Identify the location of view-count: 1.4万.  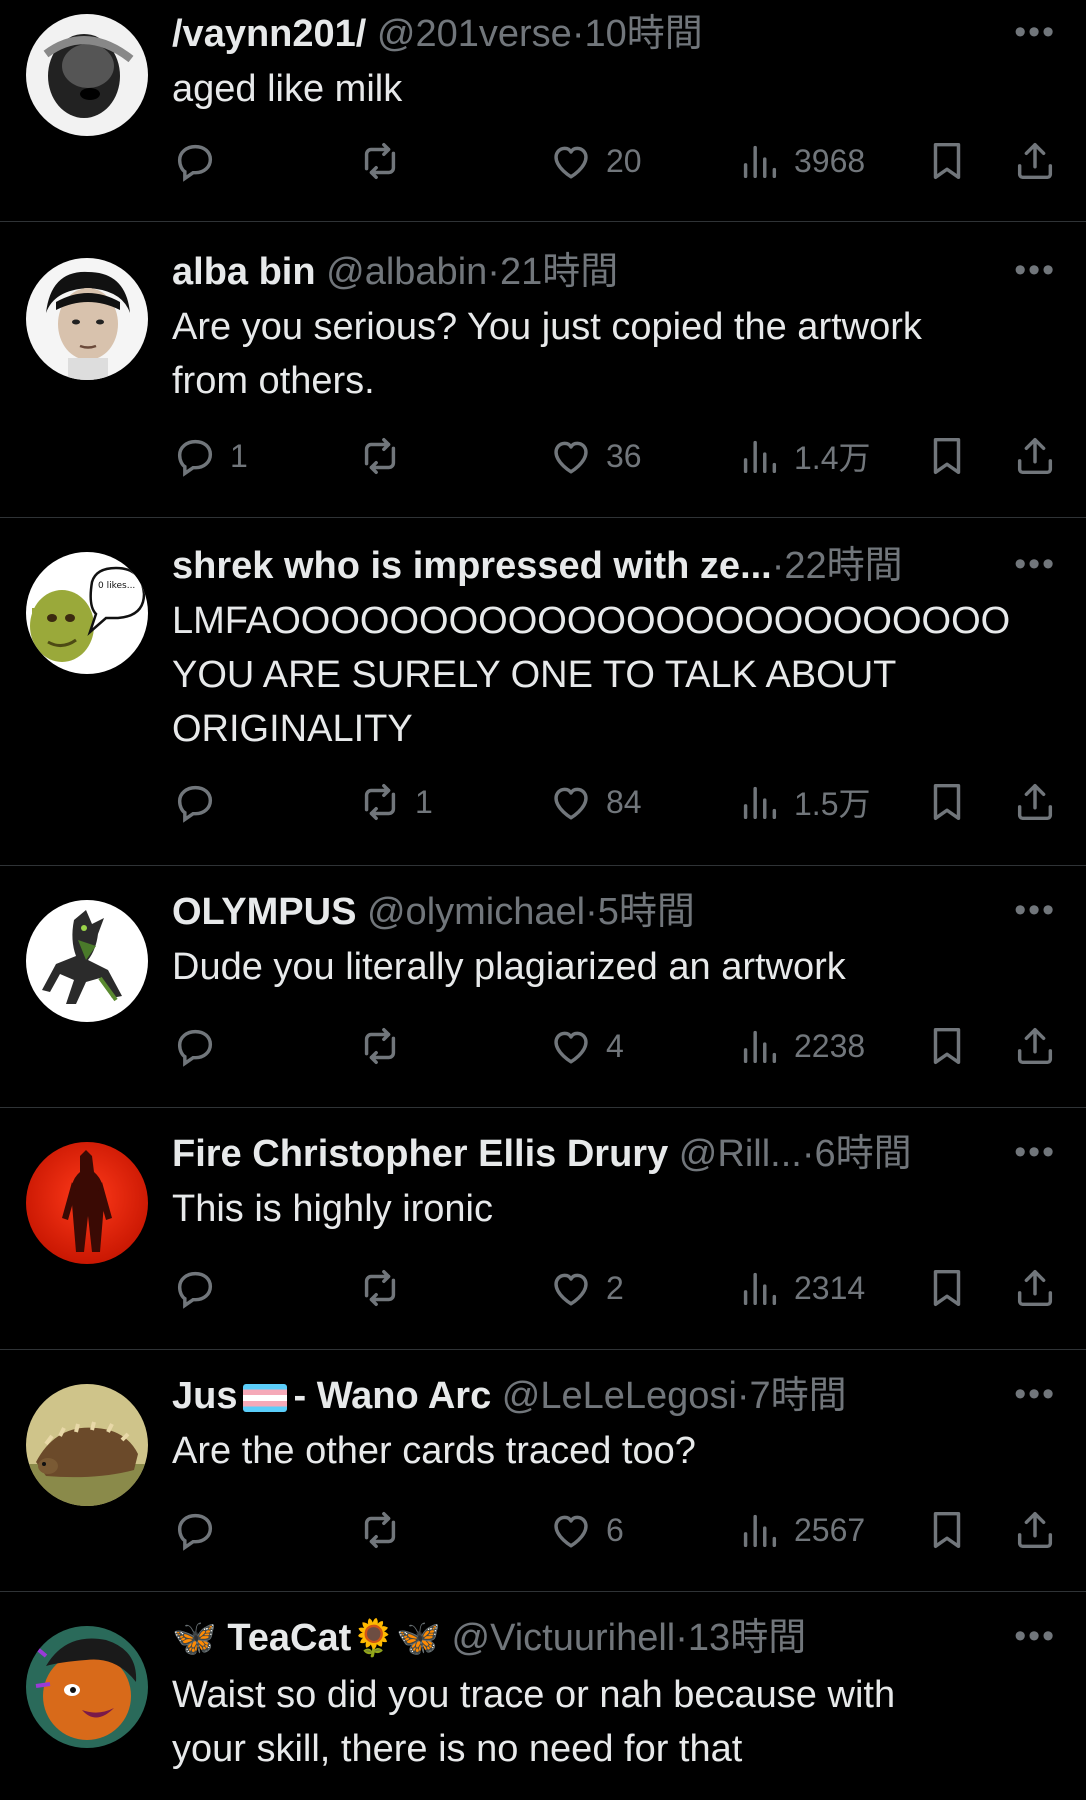
(832, 458).